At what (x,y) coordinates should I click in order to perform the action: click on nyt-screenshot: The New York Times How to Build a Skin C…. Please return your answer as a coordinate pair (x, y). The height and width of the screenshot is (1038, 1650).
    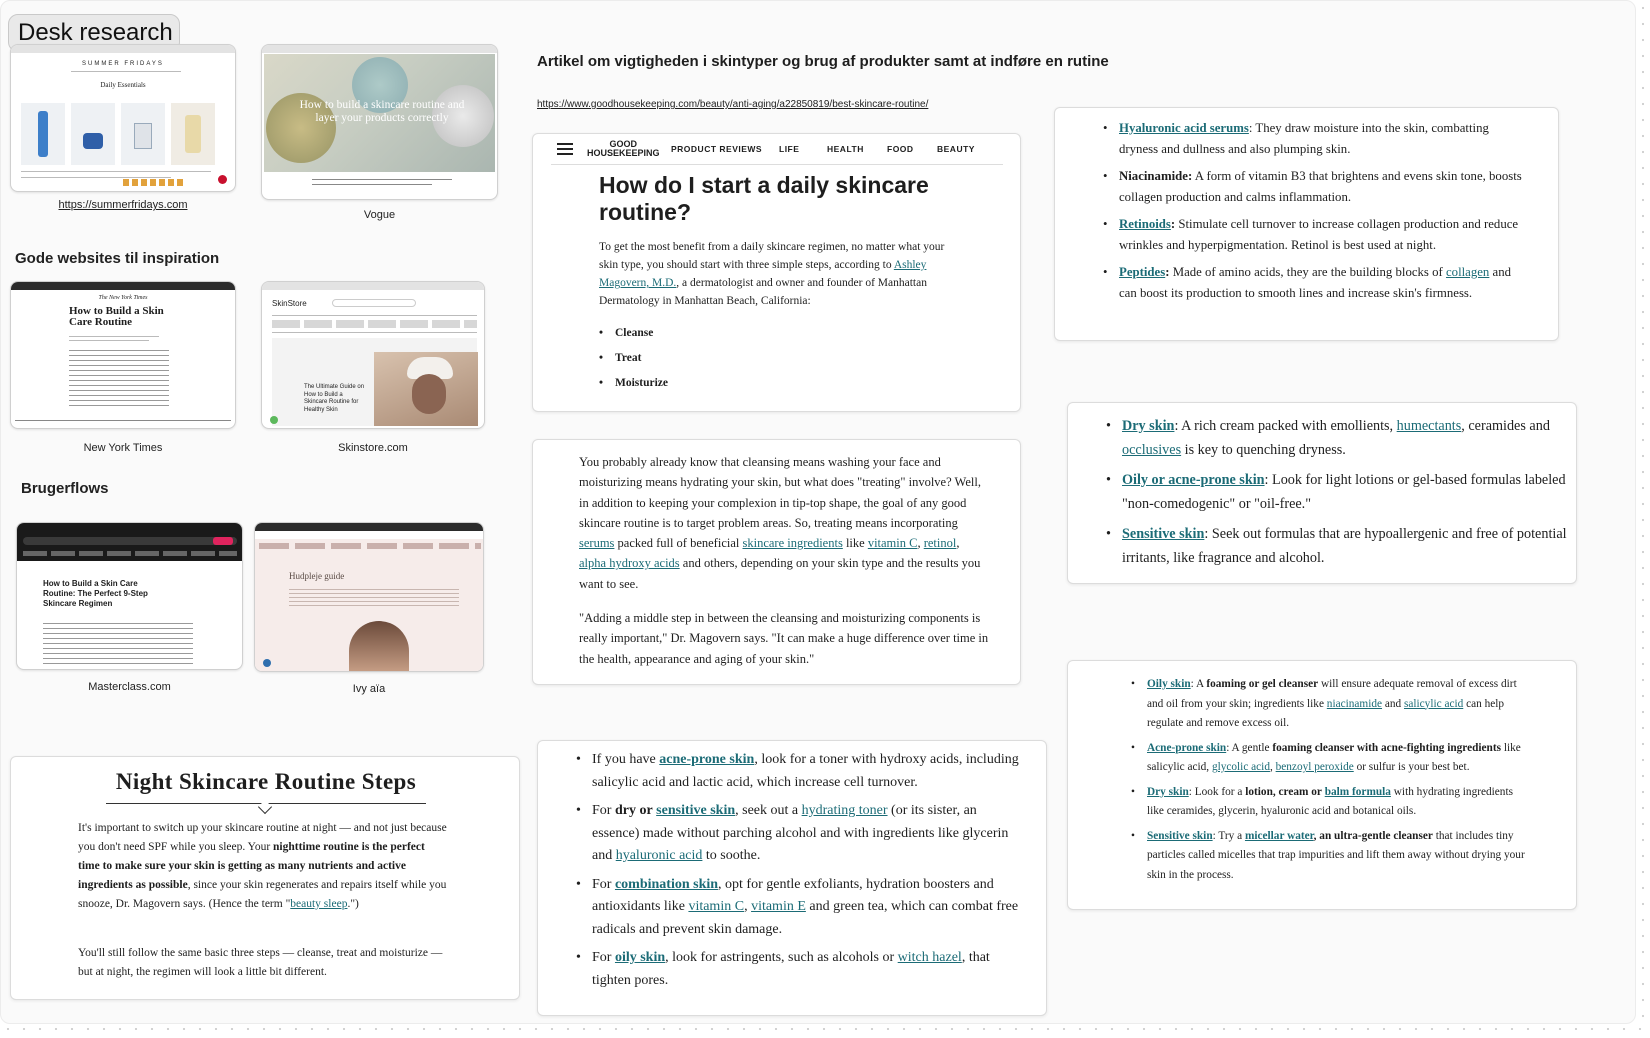
    Looking at the image, I should click on (123, 355).